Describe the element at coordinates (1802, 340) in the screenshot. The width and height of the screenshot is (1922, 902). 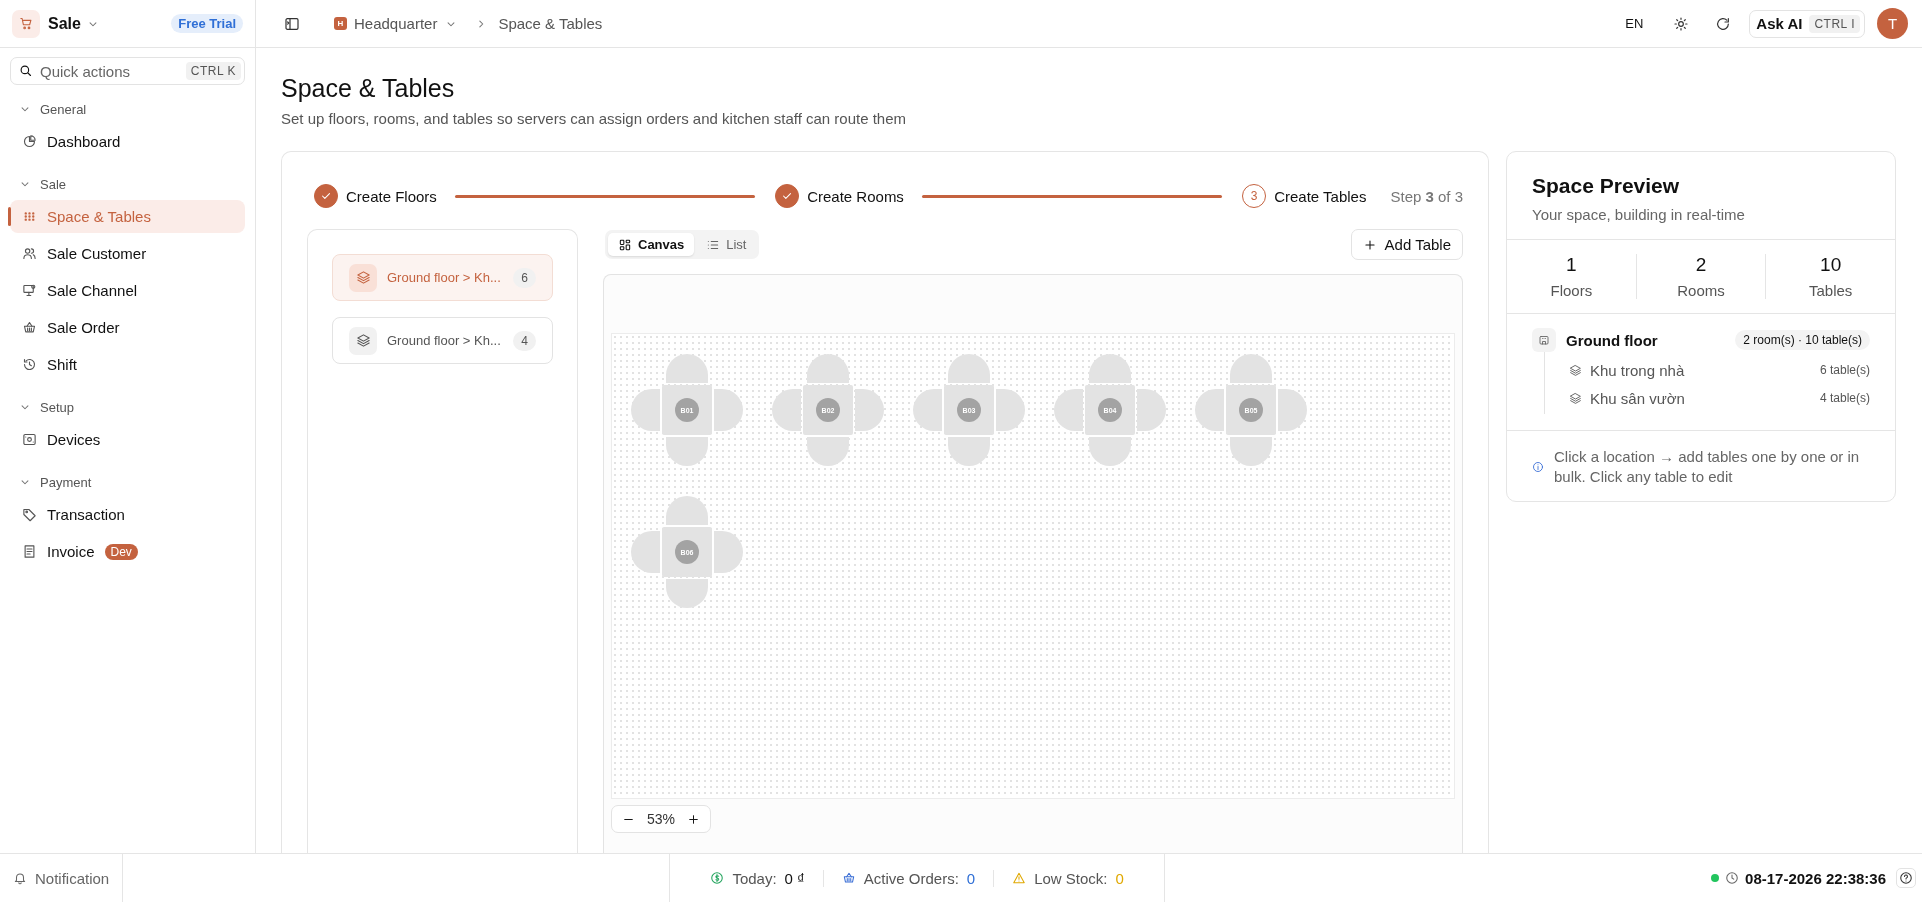
I see `summary-badge: 2 room(s) · 10 table(s)` at that location.